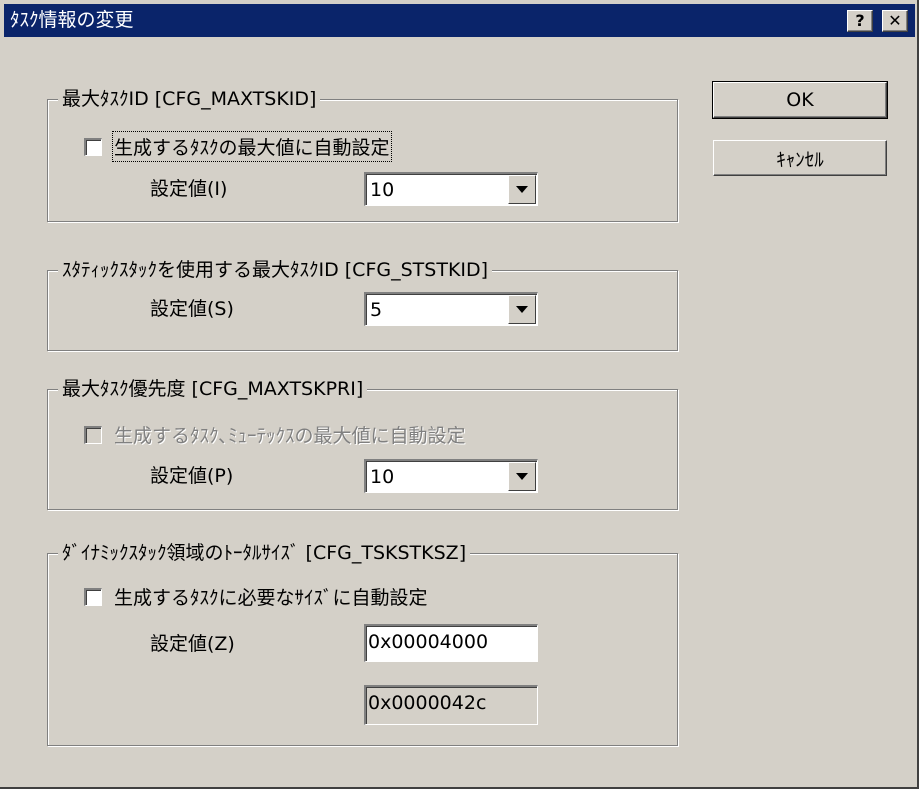  What do you see at coordinates (800, 158) in the screenshot?
I see `cancel-button: ｷｬﾝｾﾙ` at bounding box center [800, 158].